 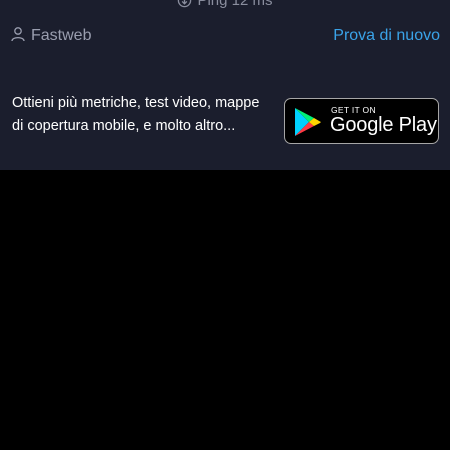 I want to click on retry-button: Prova di nuovo, so click(x=386, y=36).